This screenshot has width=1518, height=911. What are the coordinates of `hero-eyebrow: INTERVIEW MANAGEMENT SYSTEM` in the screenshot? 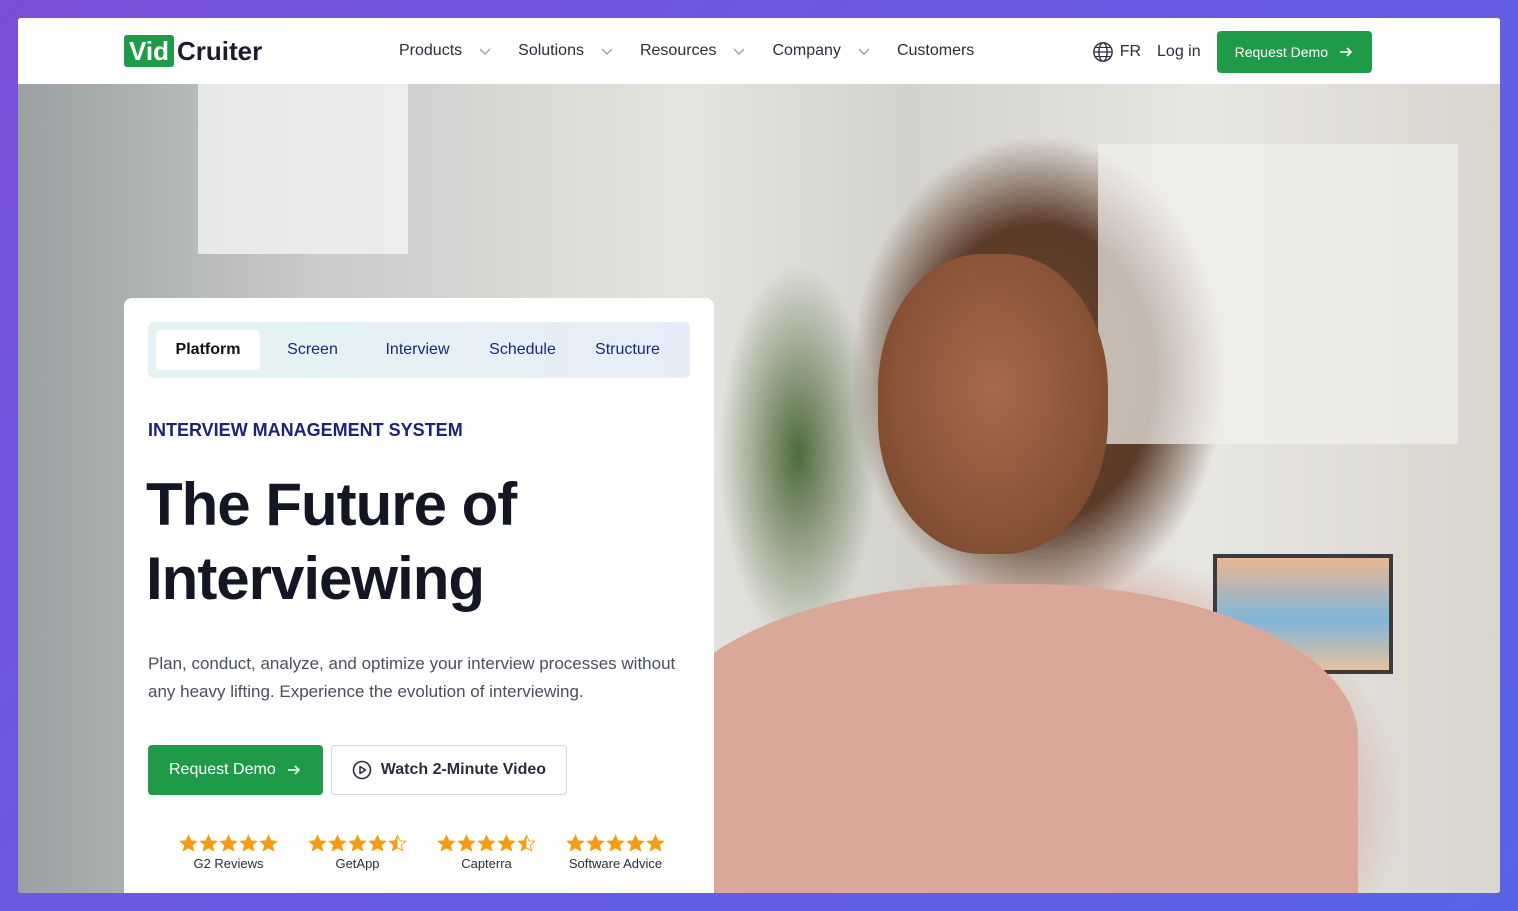 It's located at (305, 430).